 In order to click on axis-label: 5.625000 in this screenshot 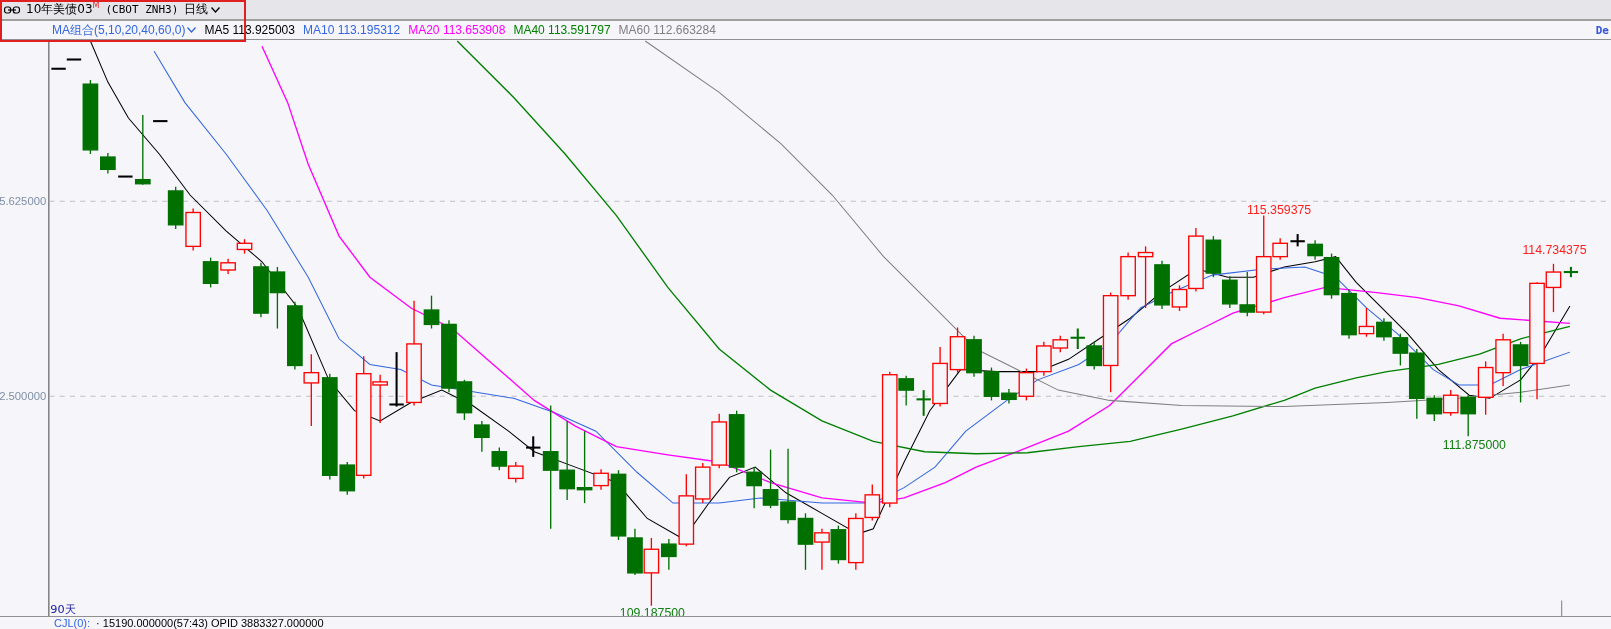, I will do `click(23, 201)`.